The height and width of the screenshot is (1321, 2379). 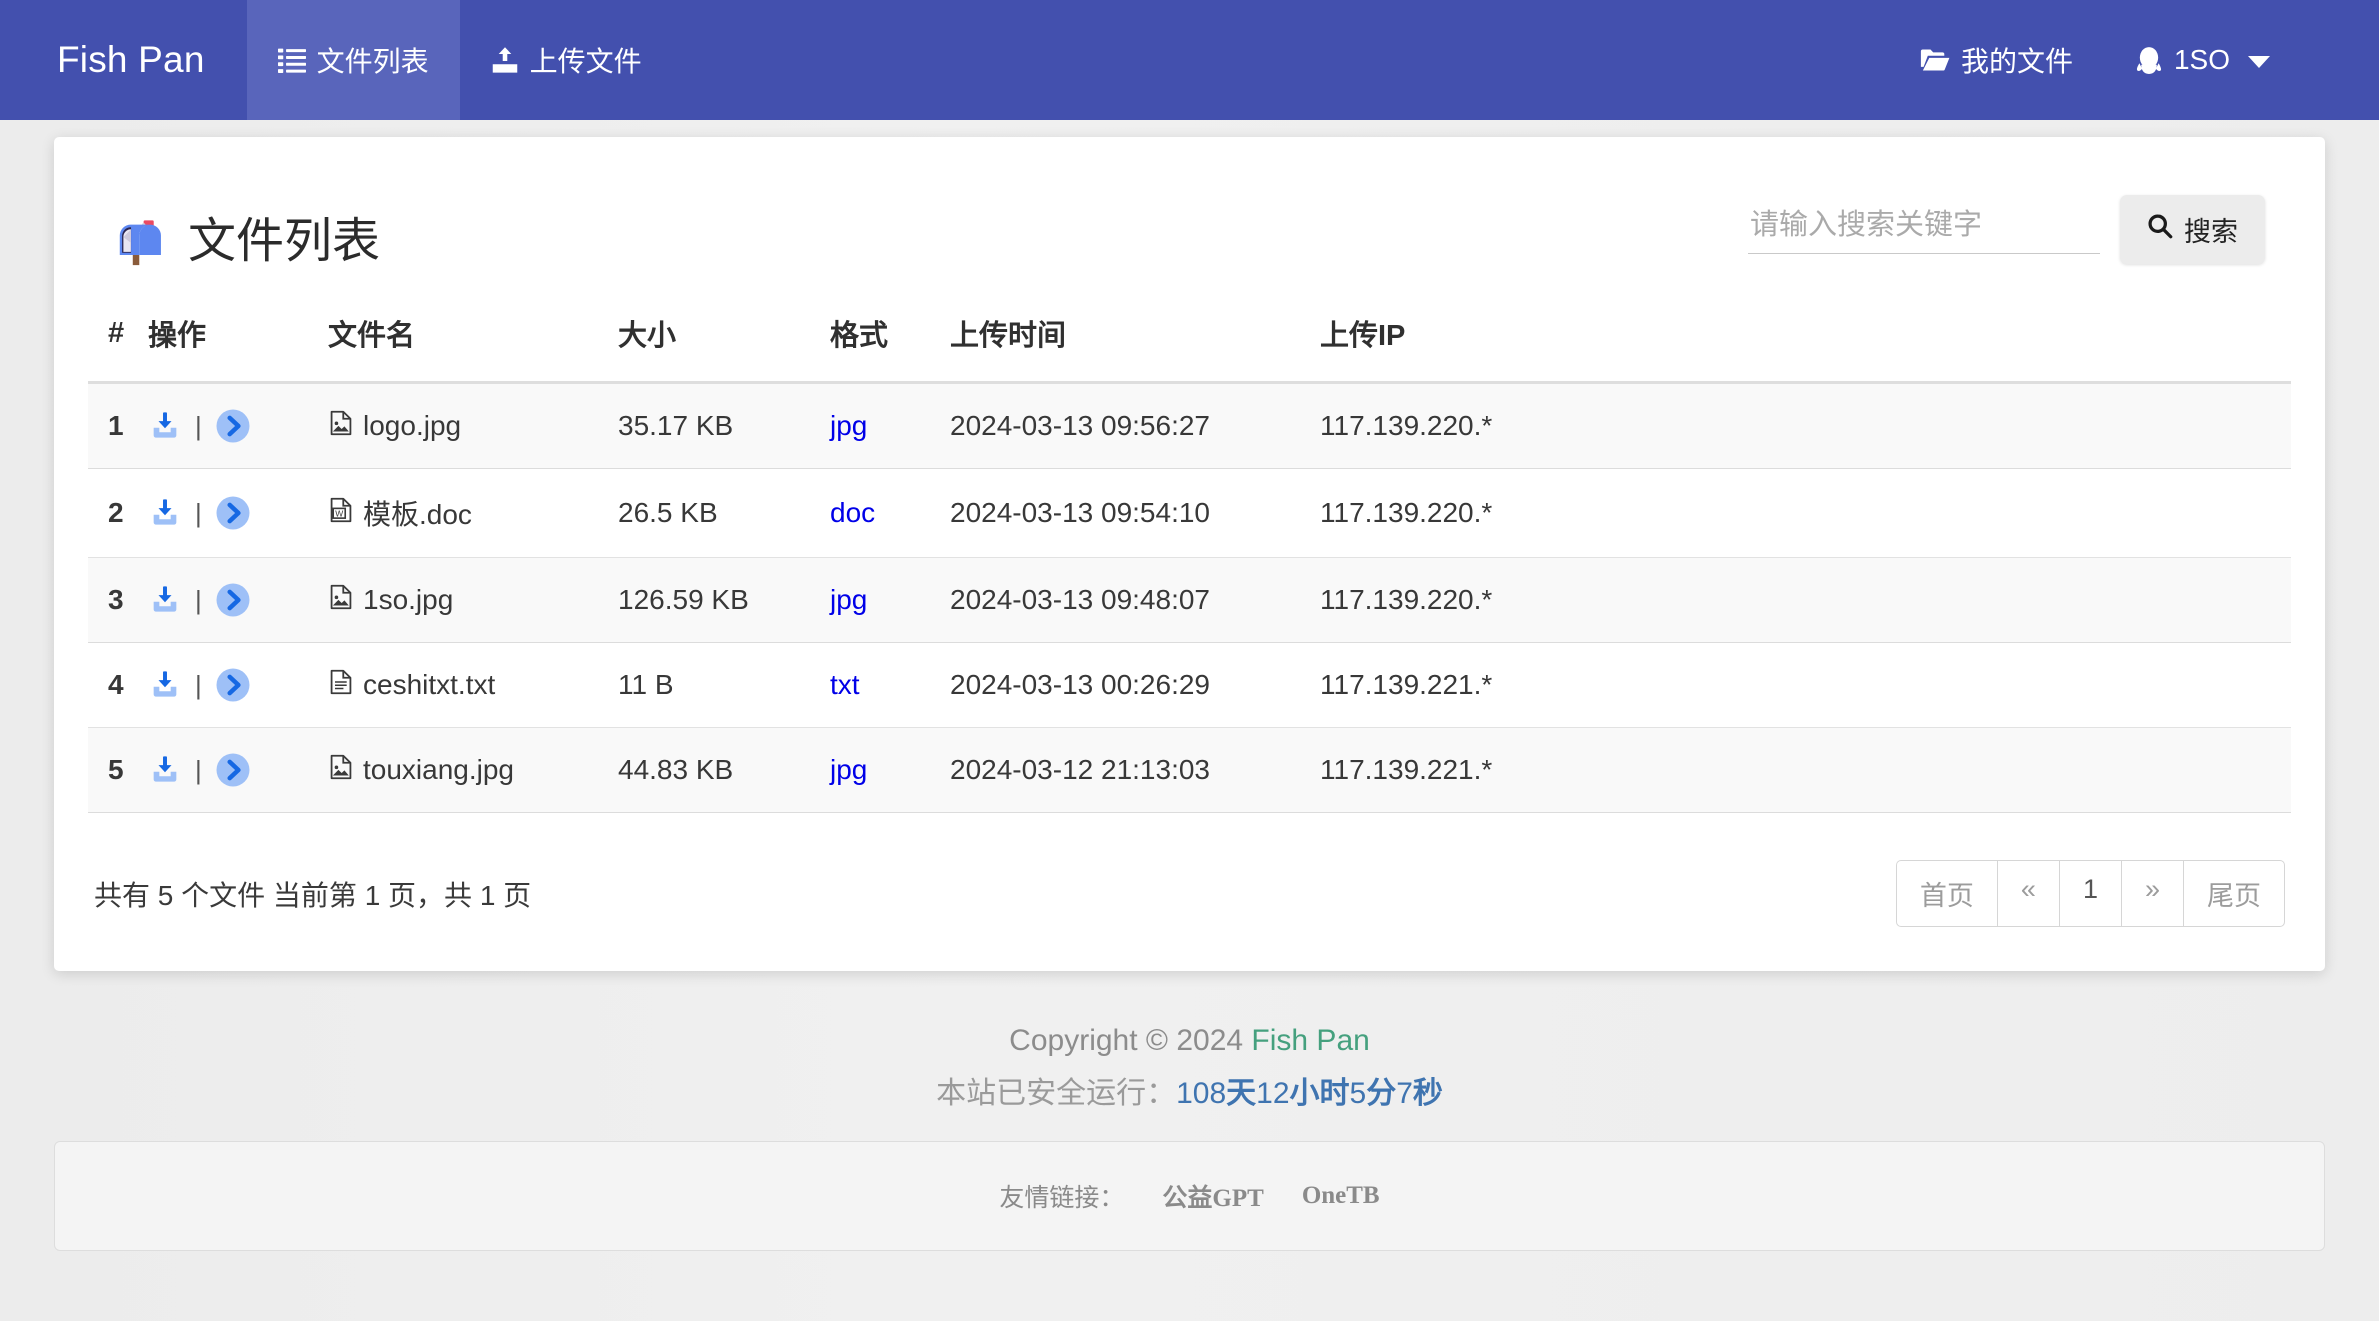 I want to click on cell-size: 11 B, so click(x=724, y=685).